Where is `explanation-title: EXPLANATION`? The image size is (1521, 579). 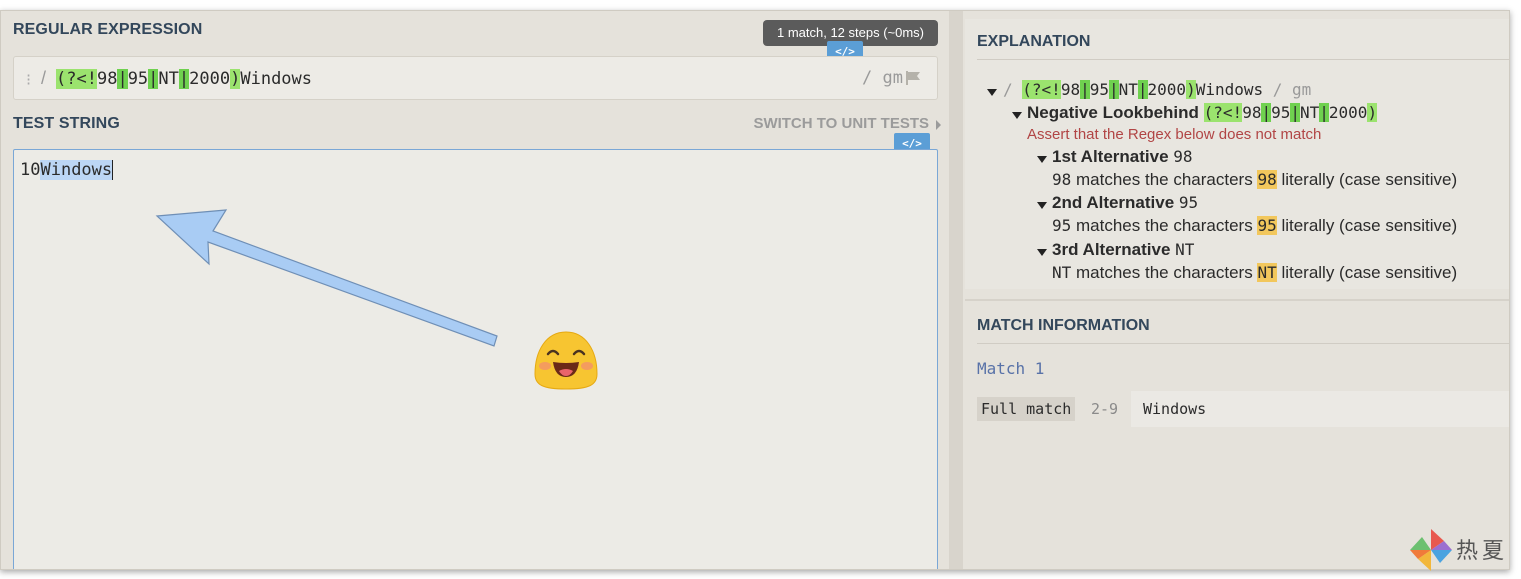 explanation-title: EXPLANATION is located at coordinates (1034, 41).